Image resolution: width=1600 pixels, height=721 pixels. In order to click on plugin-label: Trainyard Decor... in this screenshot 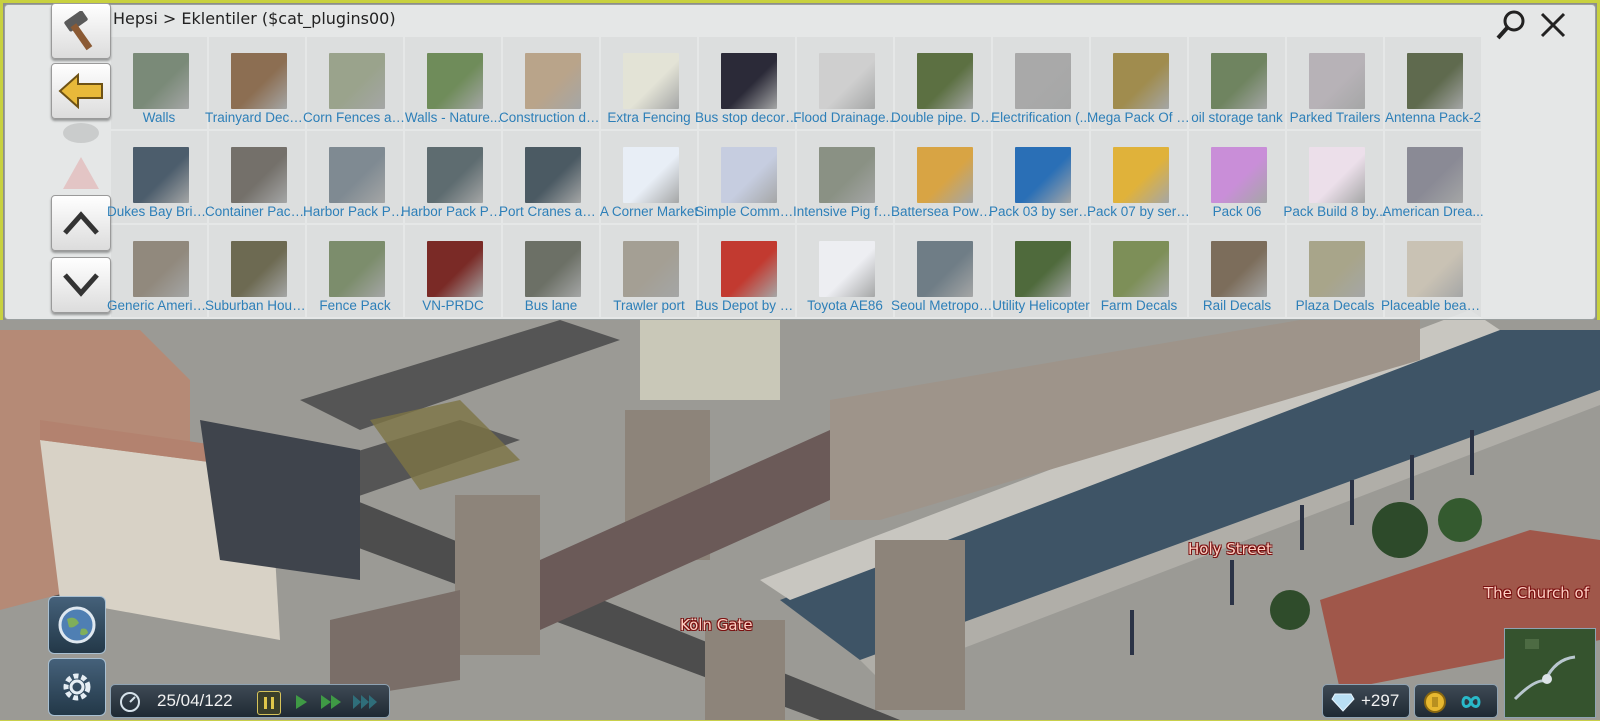, I will do `click(257, 117)`.